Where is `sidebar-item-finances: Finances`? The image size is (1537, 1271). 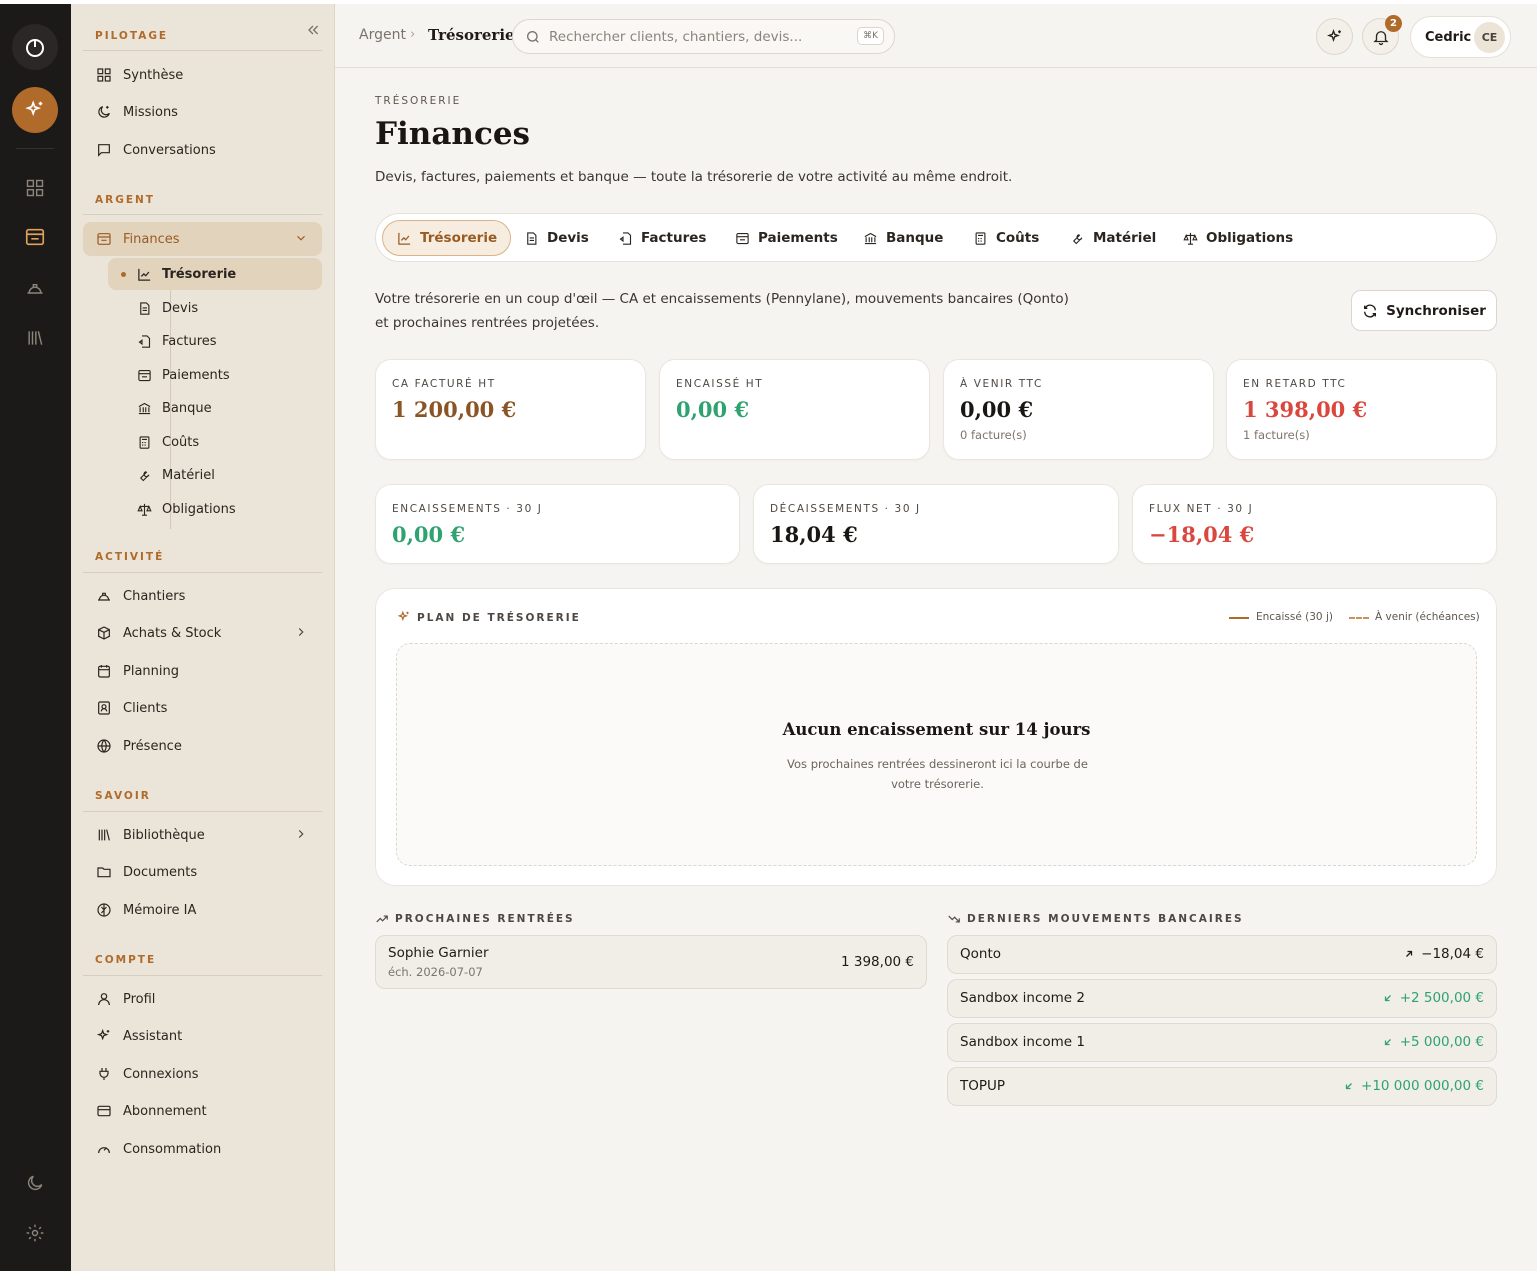 sidebar-item-finances: Finances is located at coordinates (202, 239).